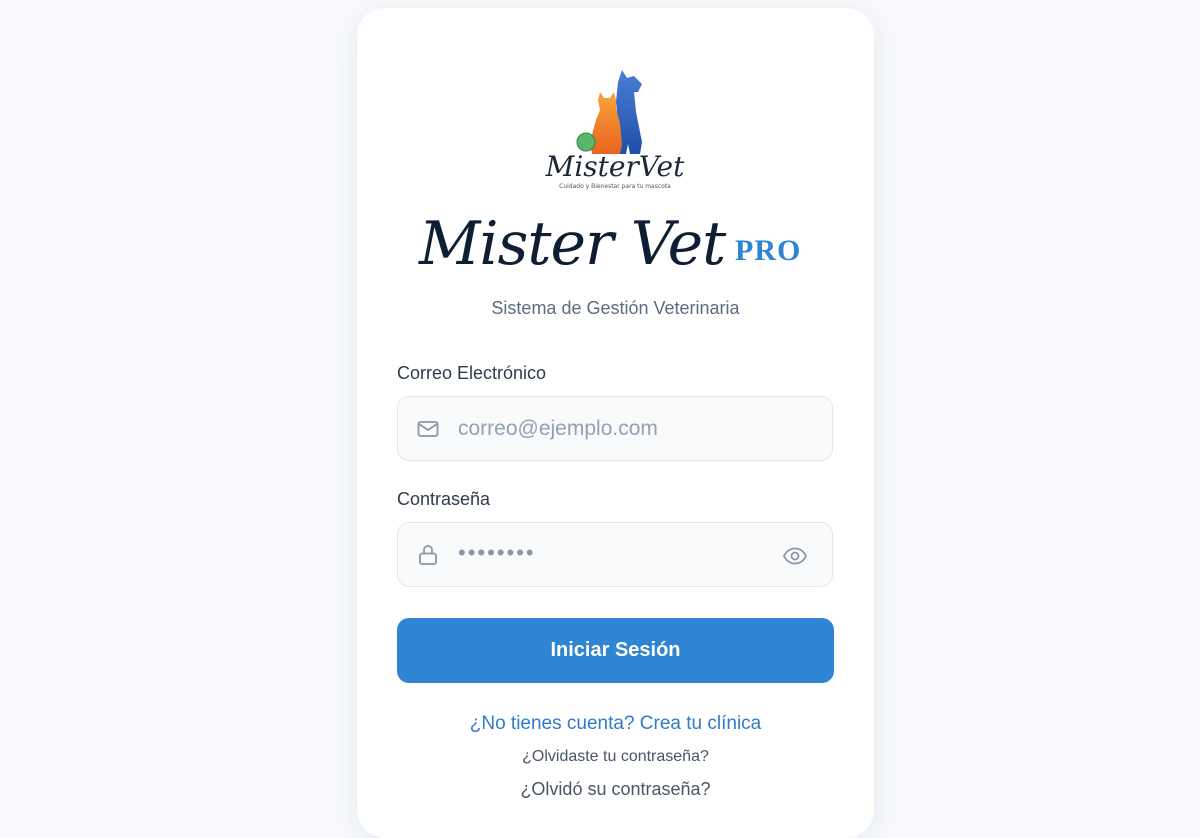  I want to click on email-placeholder: correo@ejemplo.com, so click(558, 428).